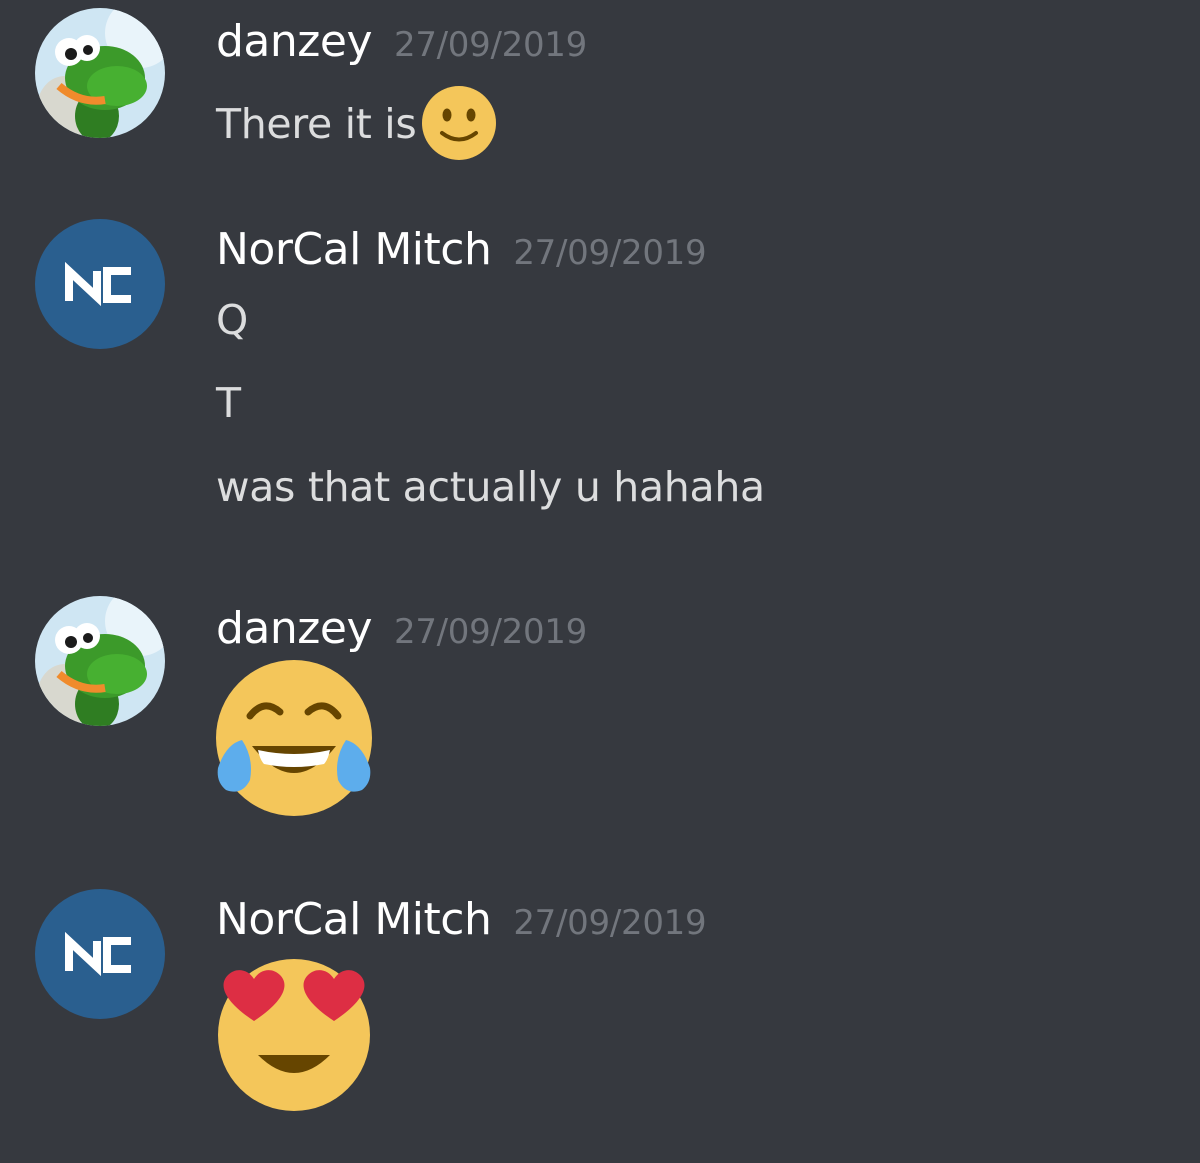 The image size is (1200, 1163). What do you see at coordinates (294, 738) in the screenshot?
I see `tears-of-joy-icon` at bounding box center [294, 738].